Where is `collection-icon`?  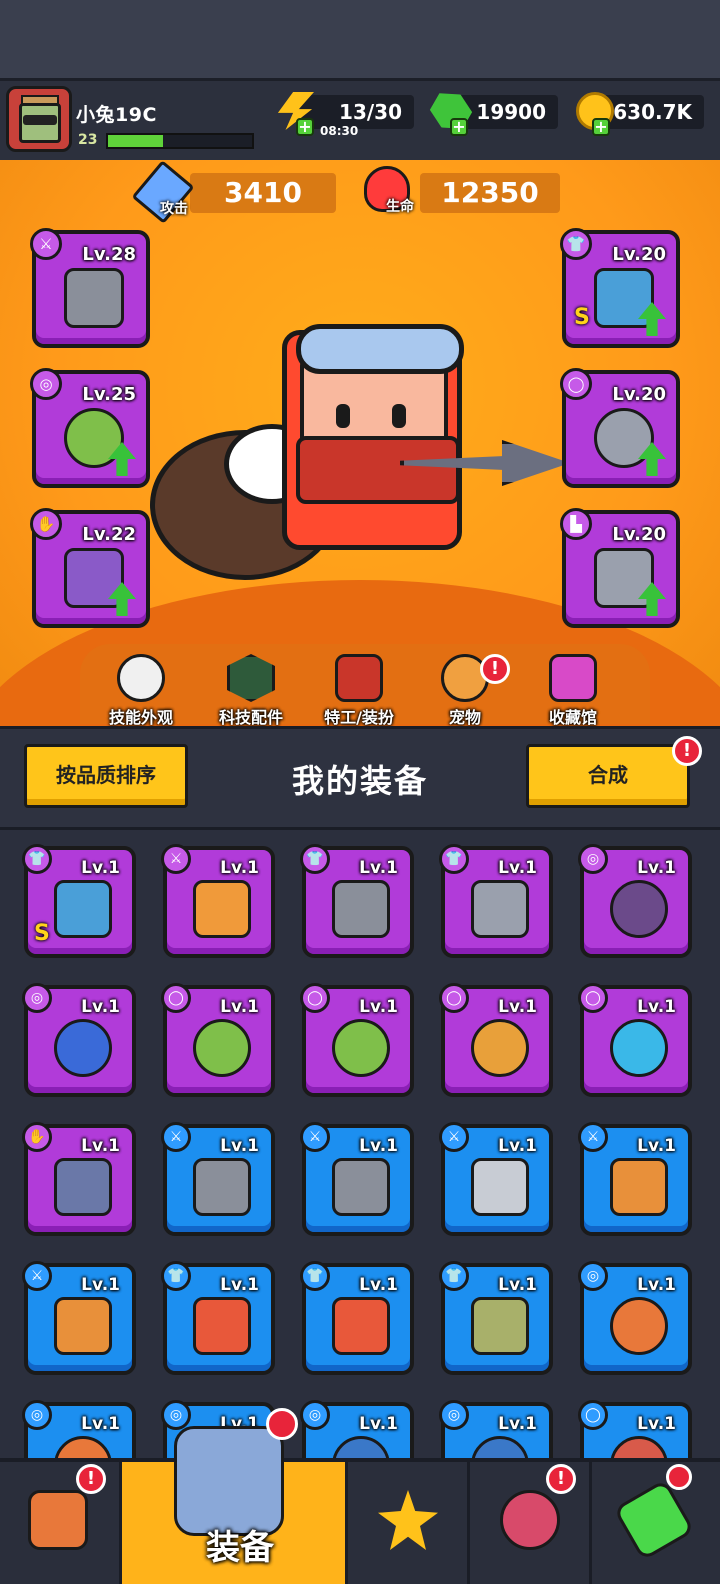
collection-icon is located at coordinates (573, 678).